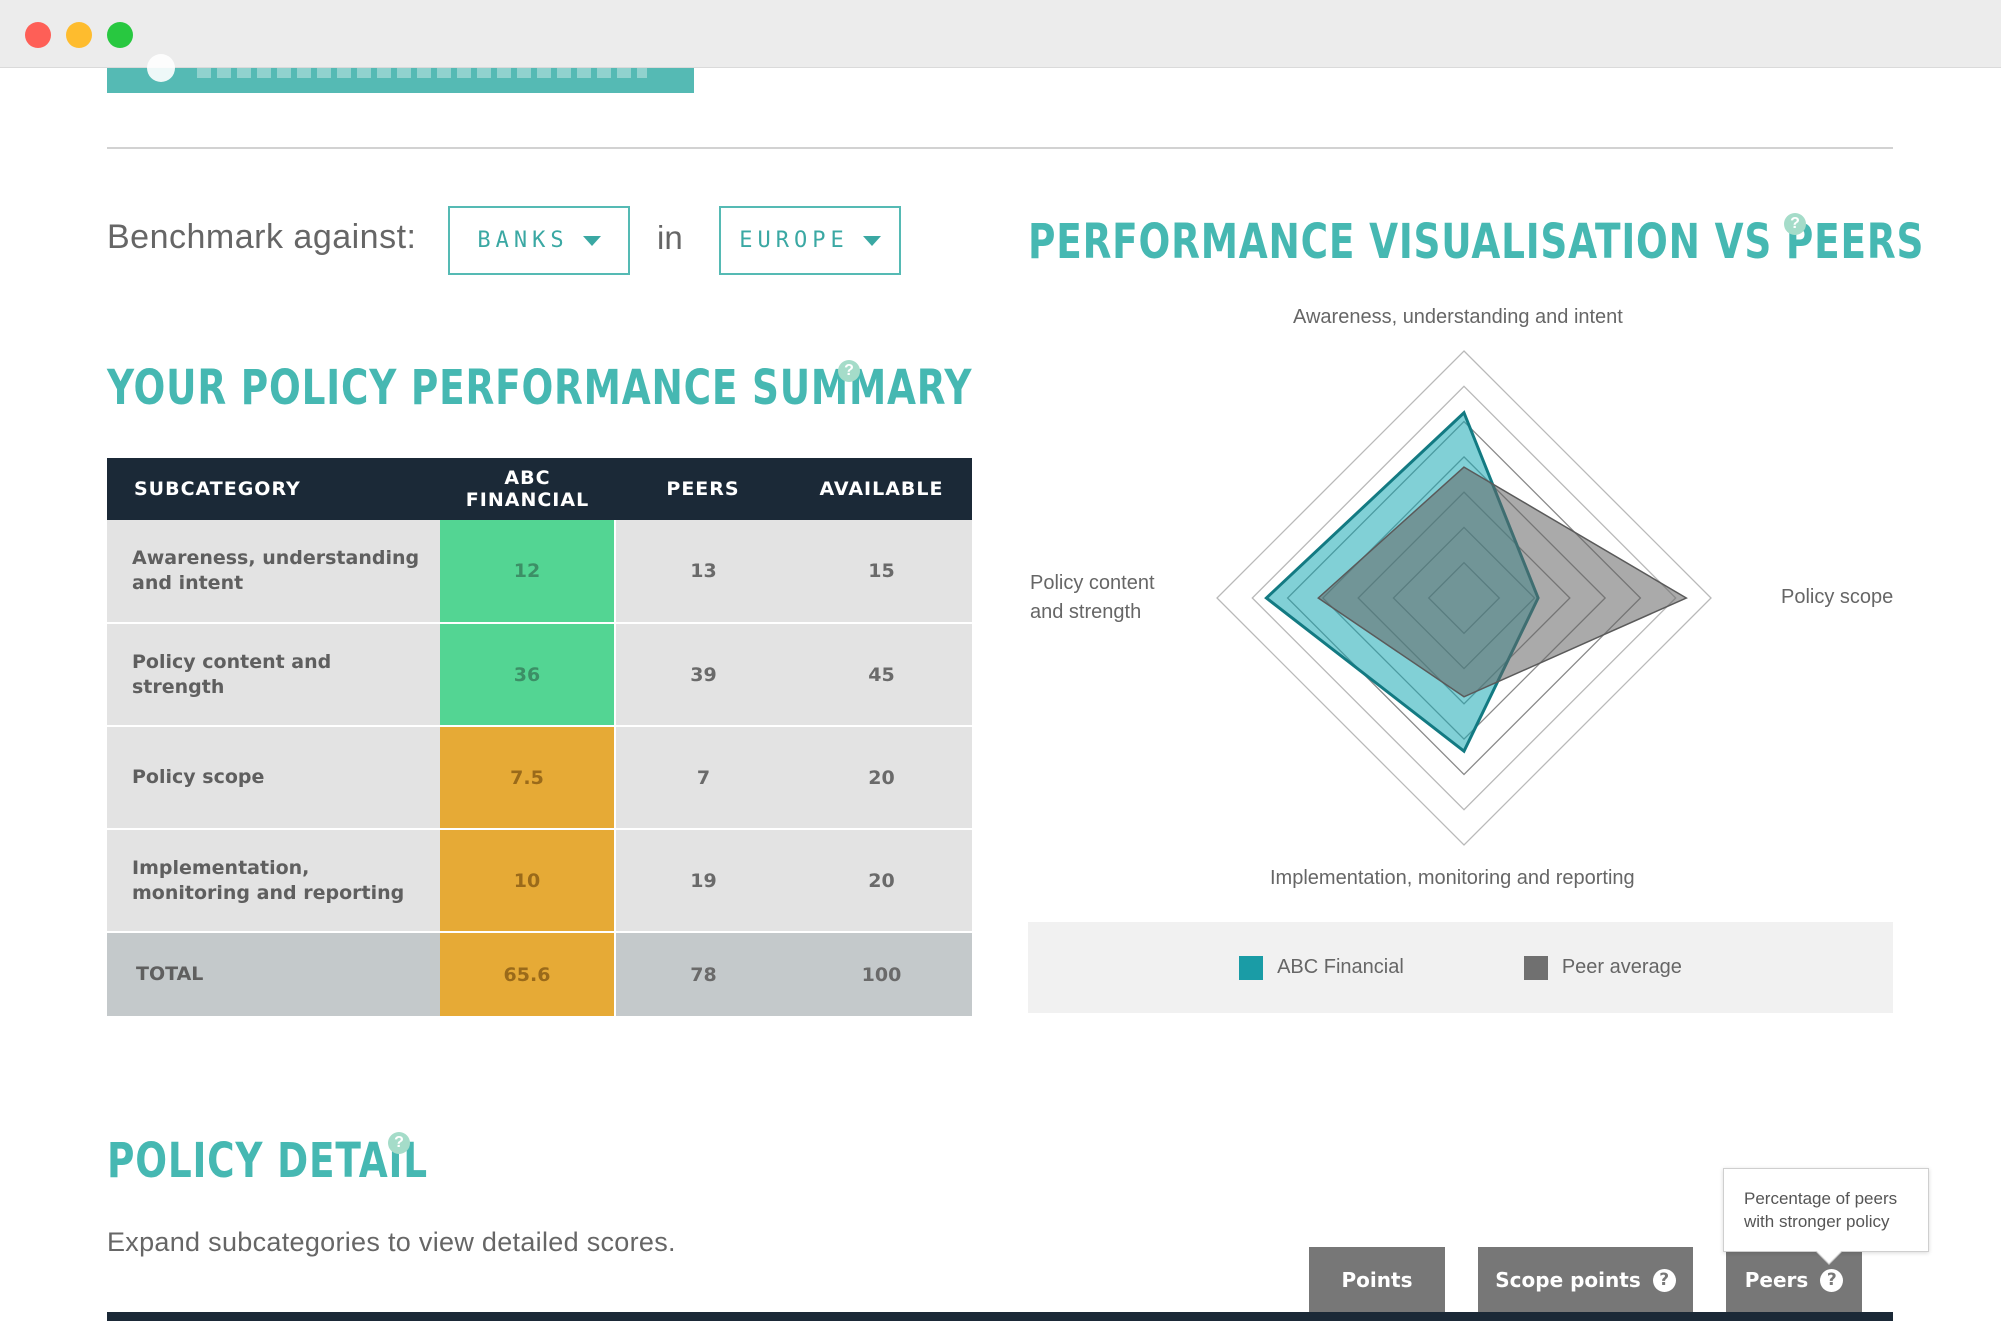 The image size is (2001, 1321). Describe the element at coordinates (267, 1161) in the screenshot. I see `policy-detail-title: POLICY DETAIL` at that location.